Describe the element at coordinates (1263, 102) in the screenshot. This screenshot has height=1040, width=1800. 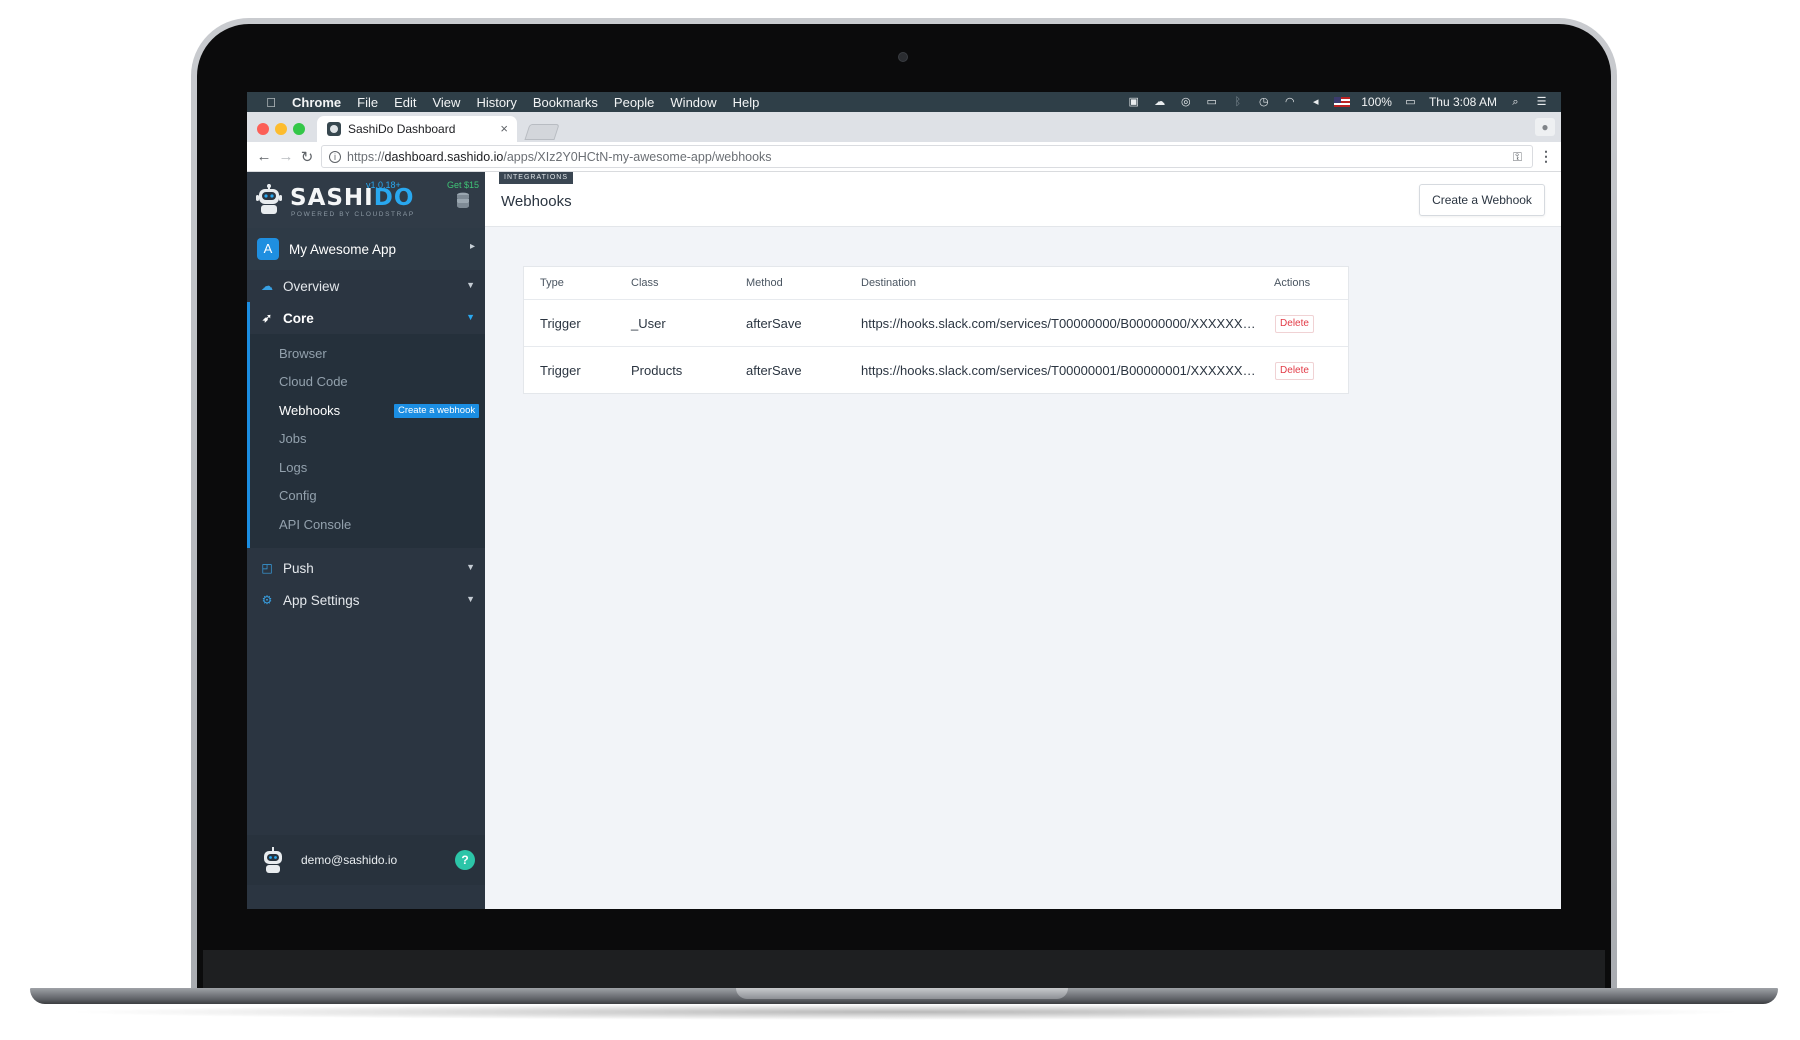
I see `time-machine-icon: ◷` at that location.